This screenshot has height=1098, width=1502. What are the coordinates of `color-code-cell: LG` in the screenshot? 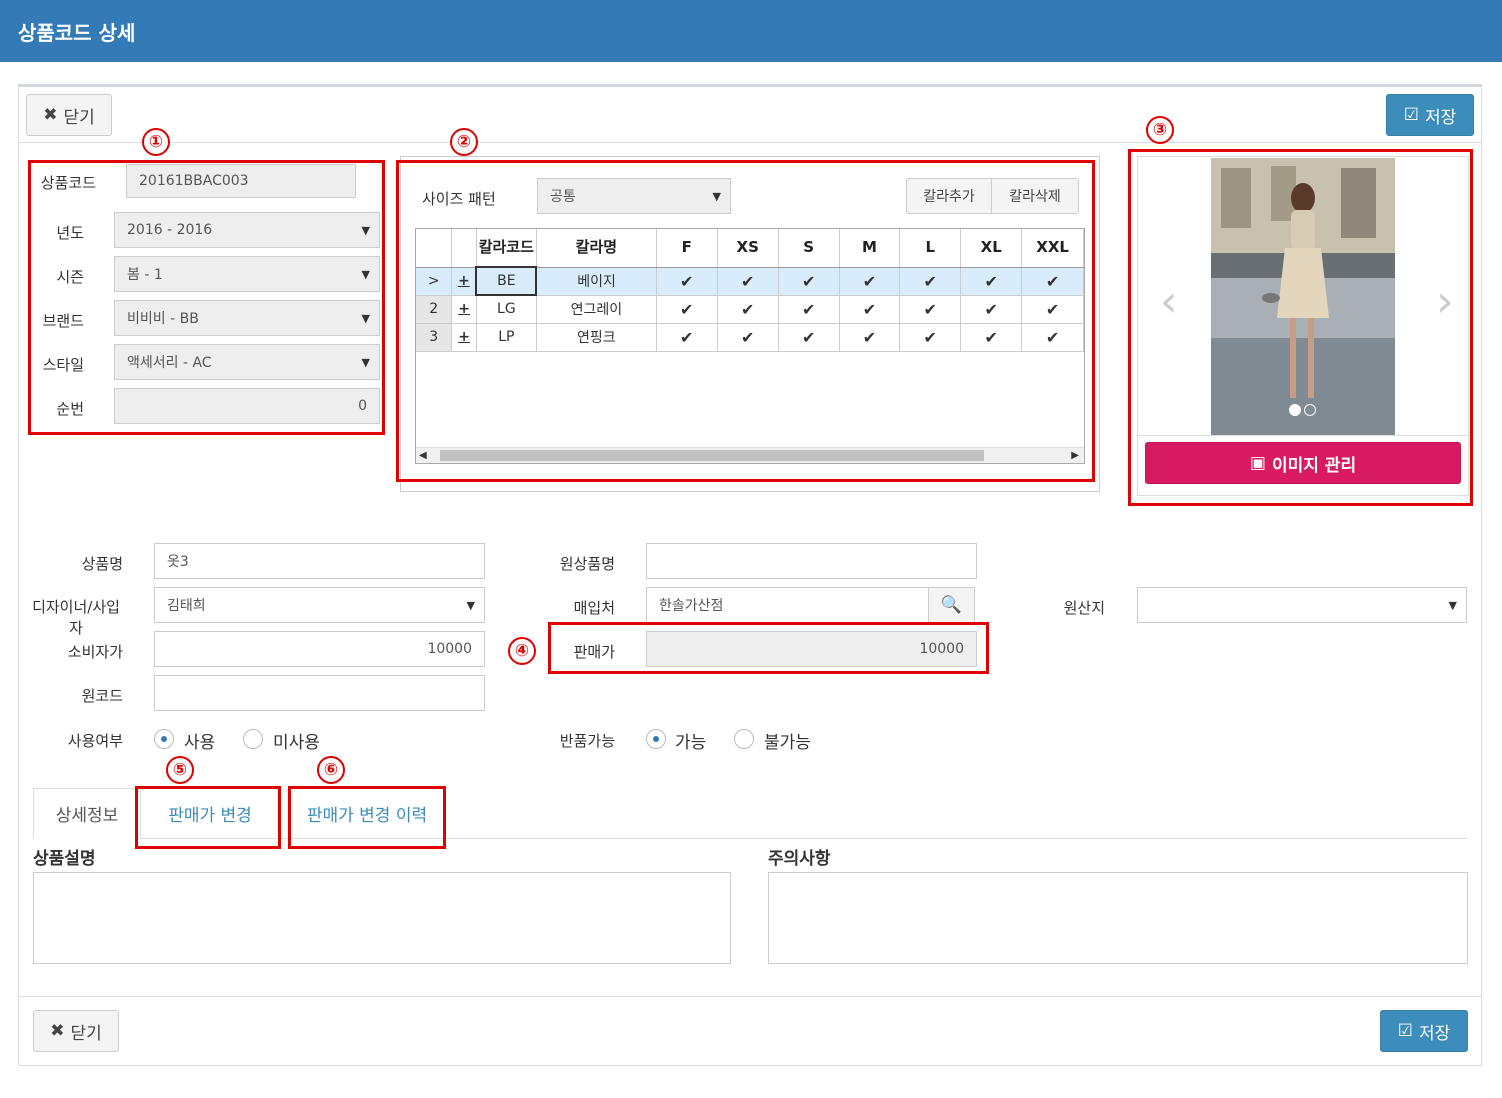 It's located at (506, 309).